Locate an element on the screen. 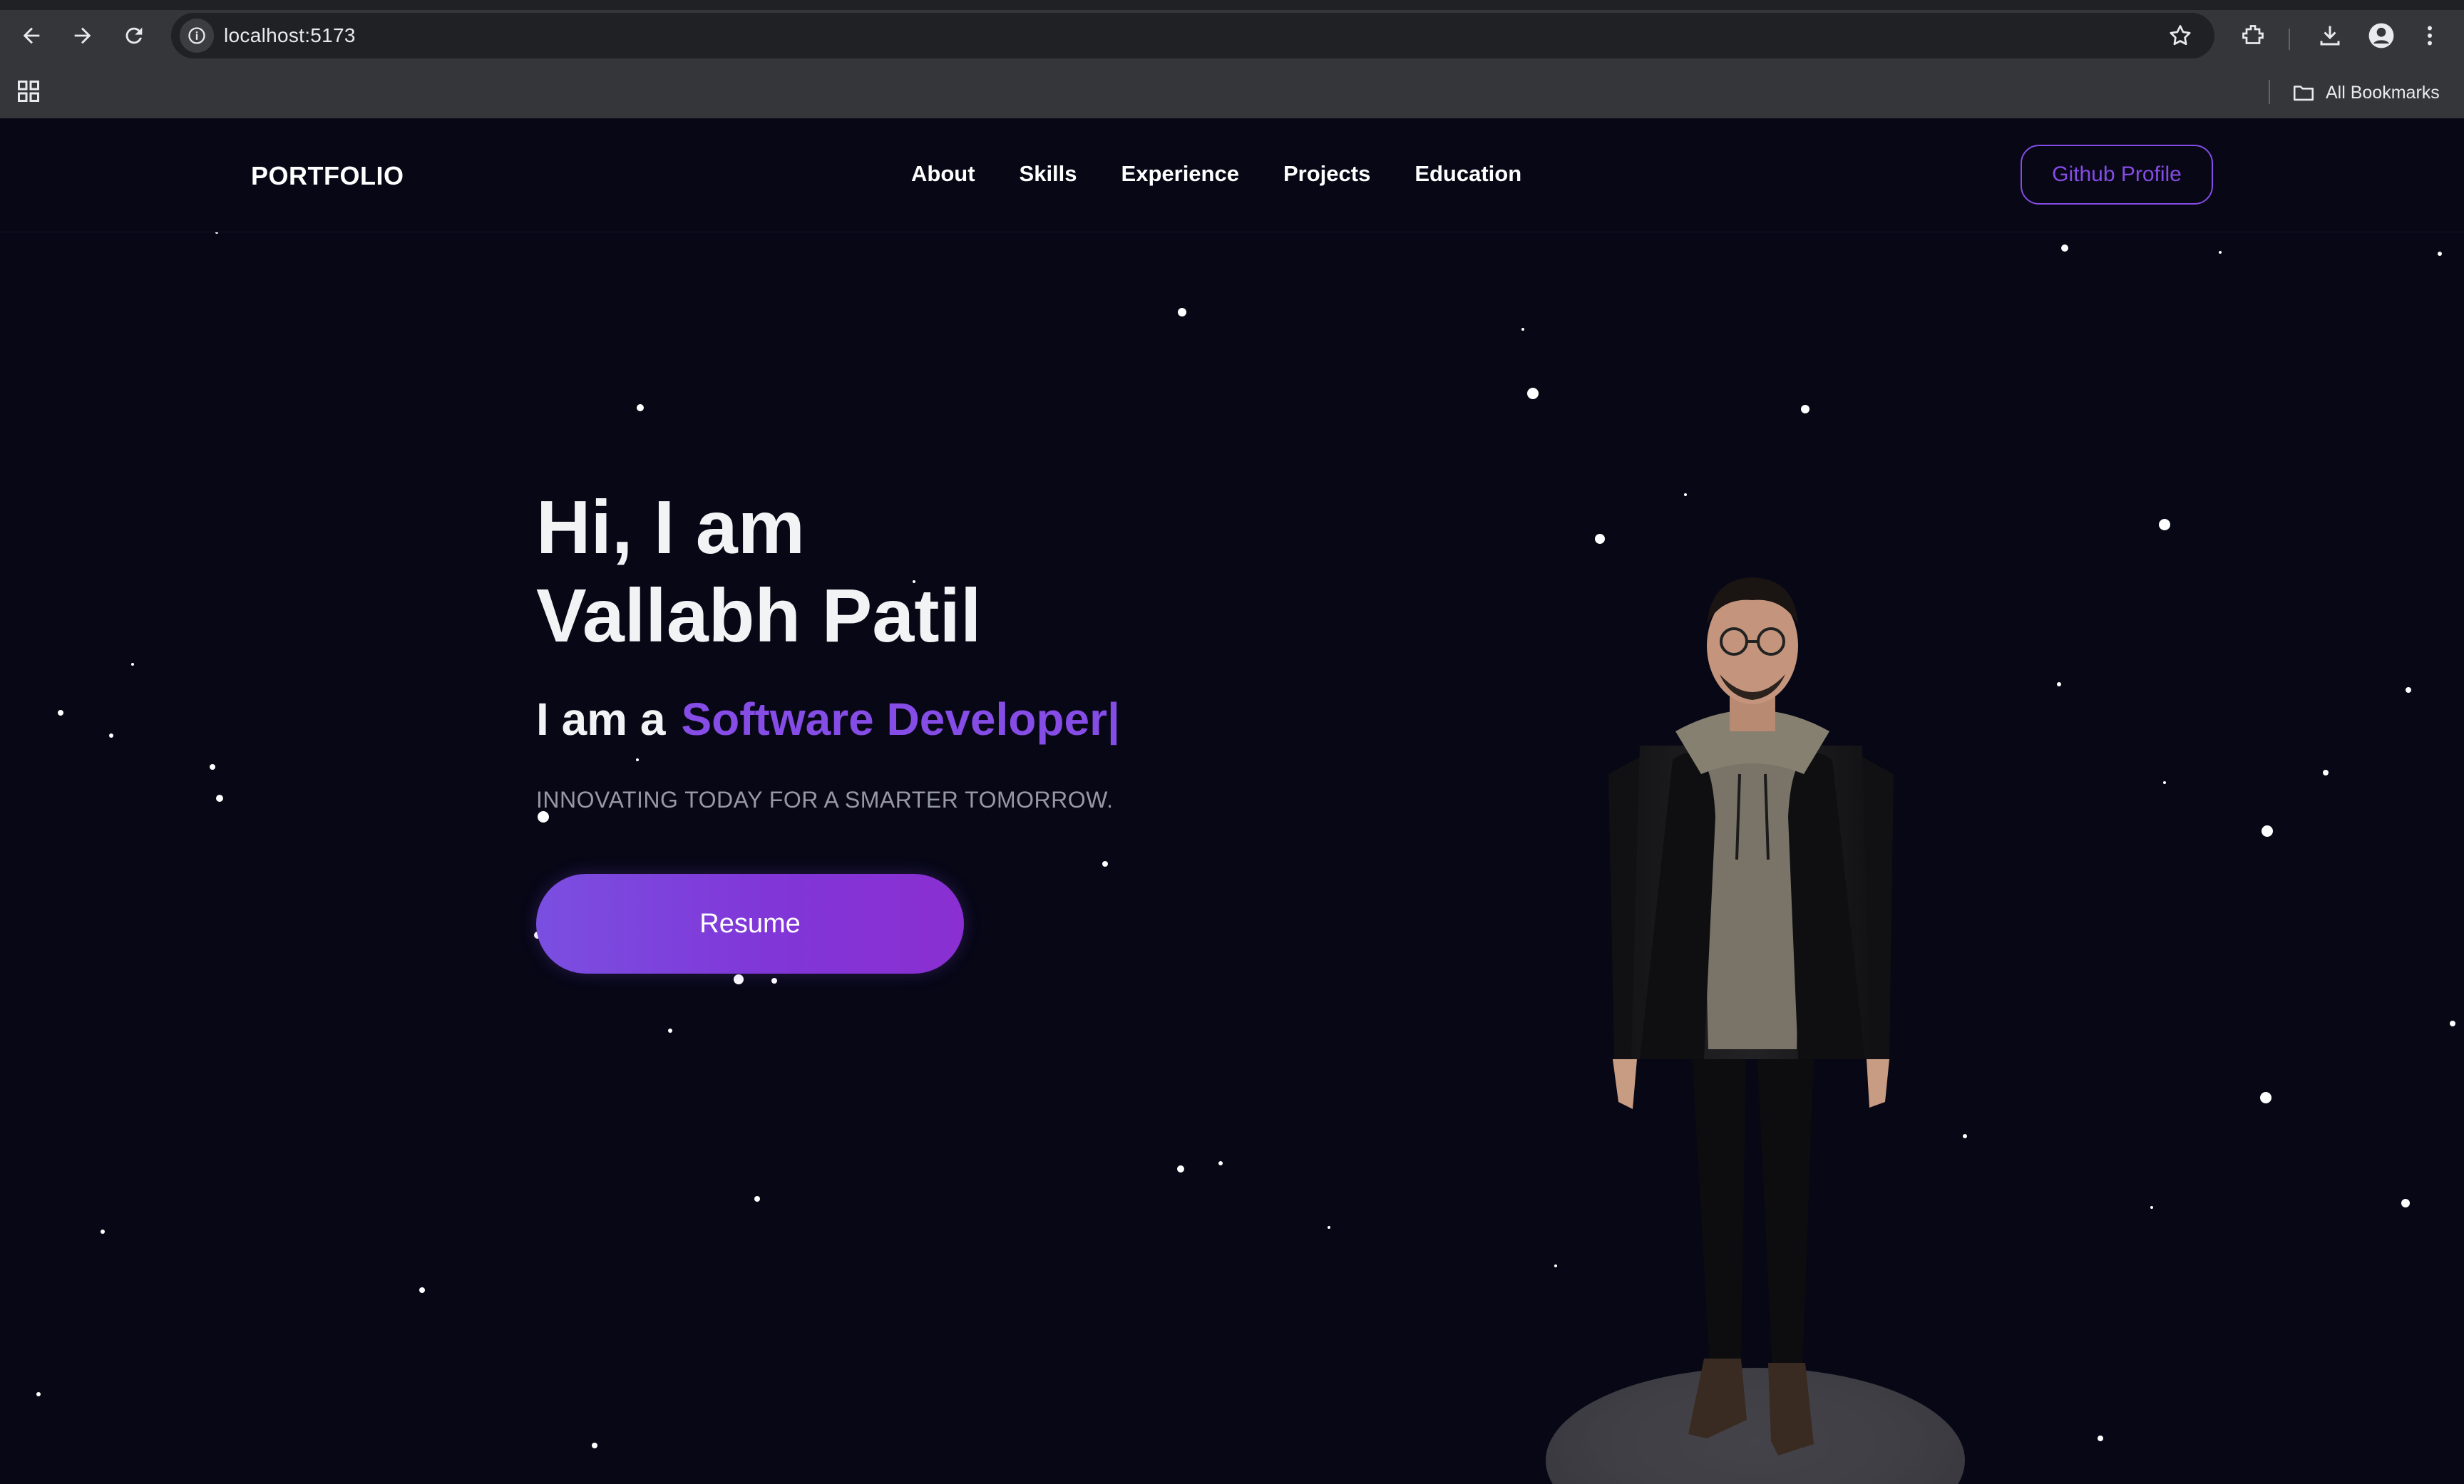  hero-name: Vallabh Patil is located at coordinates (759, 616).